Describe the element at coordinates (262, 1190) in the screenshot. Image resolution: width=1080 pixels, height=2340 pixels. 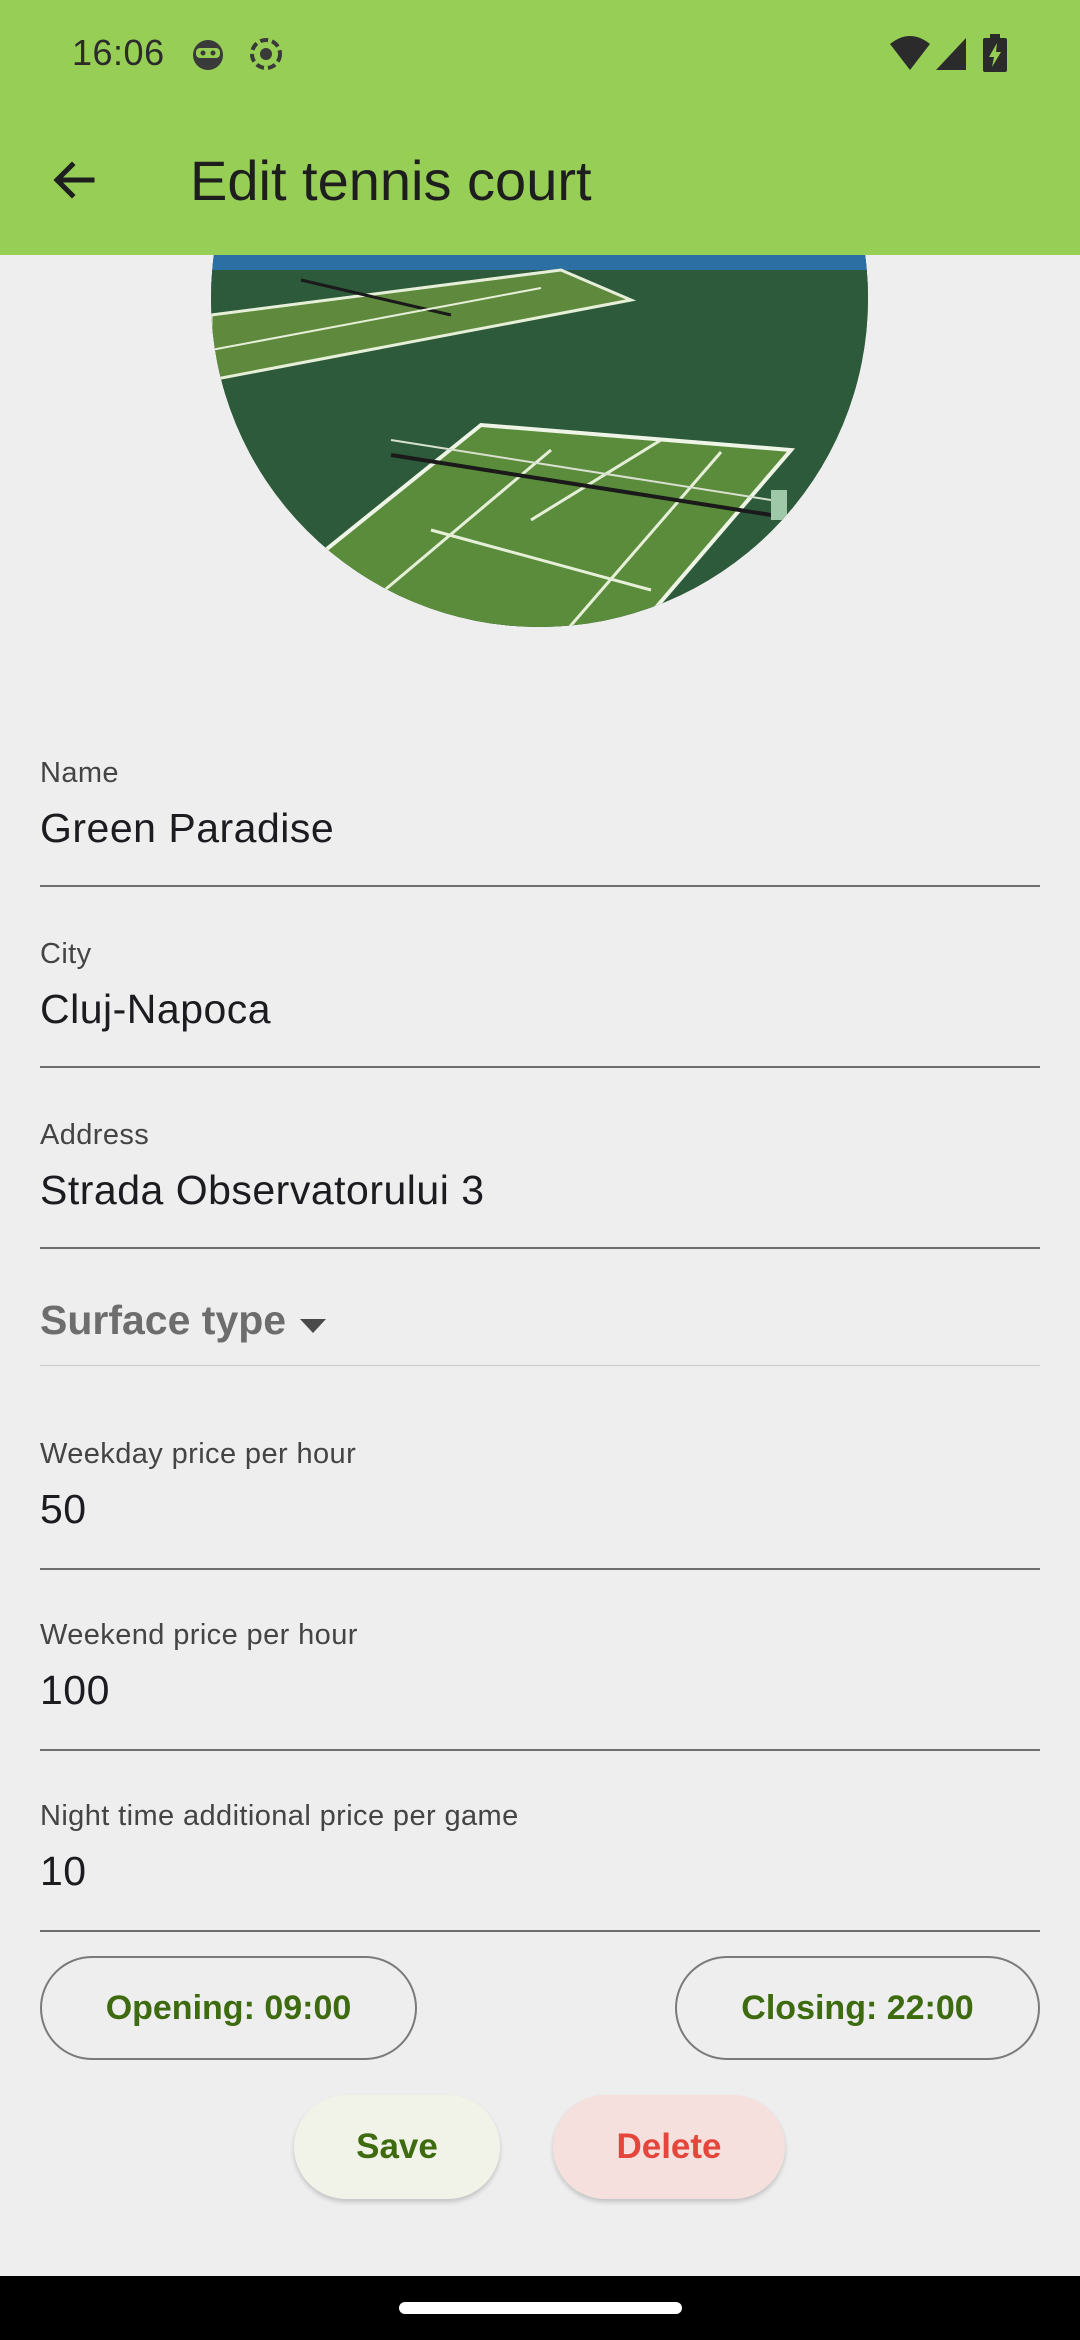
I see `address-value: Strada Observatorului 3` at that location.